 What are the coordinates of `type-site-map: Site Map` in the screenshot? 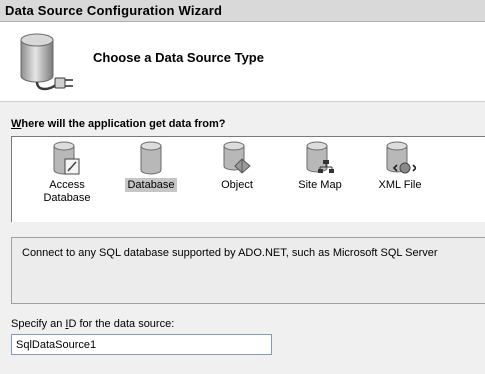 It's located at (320, 179).